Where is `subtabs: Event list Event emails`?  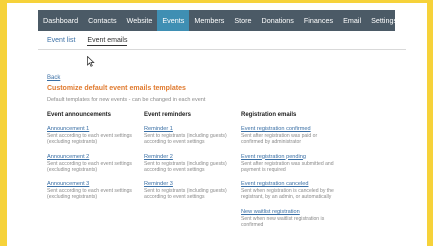
subtabs: Event list Event emails is located at coordinates (87, 41).